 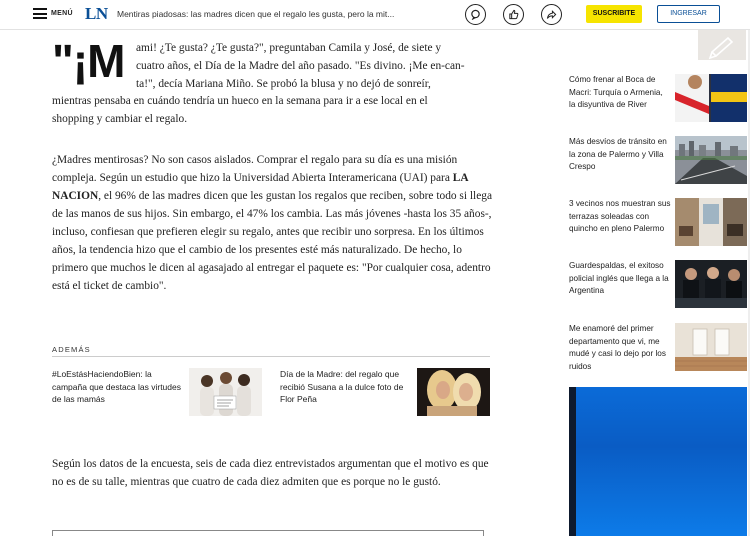 I want to click on tv-series-photo, so click(x=711, y=284).